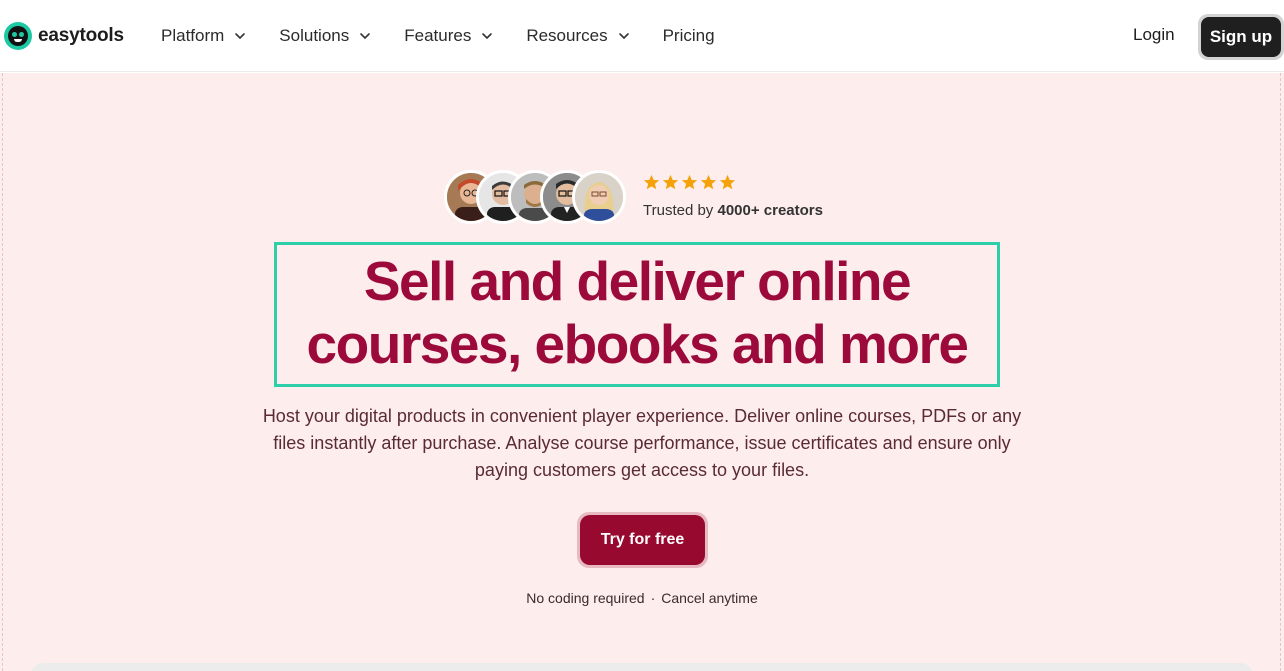  I want to click on nav-item-label: Pricing, so click(688, 35).